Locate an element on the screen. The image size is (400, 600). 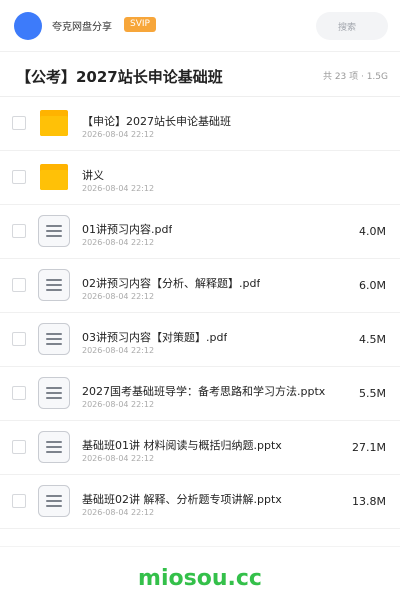
list-item: 01讲预习内容.pdf 2026-08-04 22:12 4.0M is located at coordinates (200, 232).